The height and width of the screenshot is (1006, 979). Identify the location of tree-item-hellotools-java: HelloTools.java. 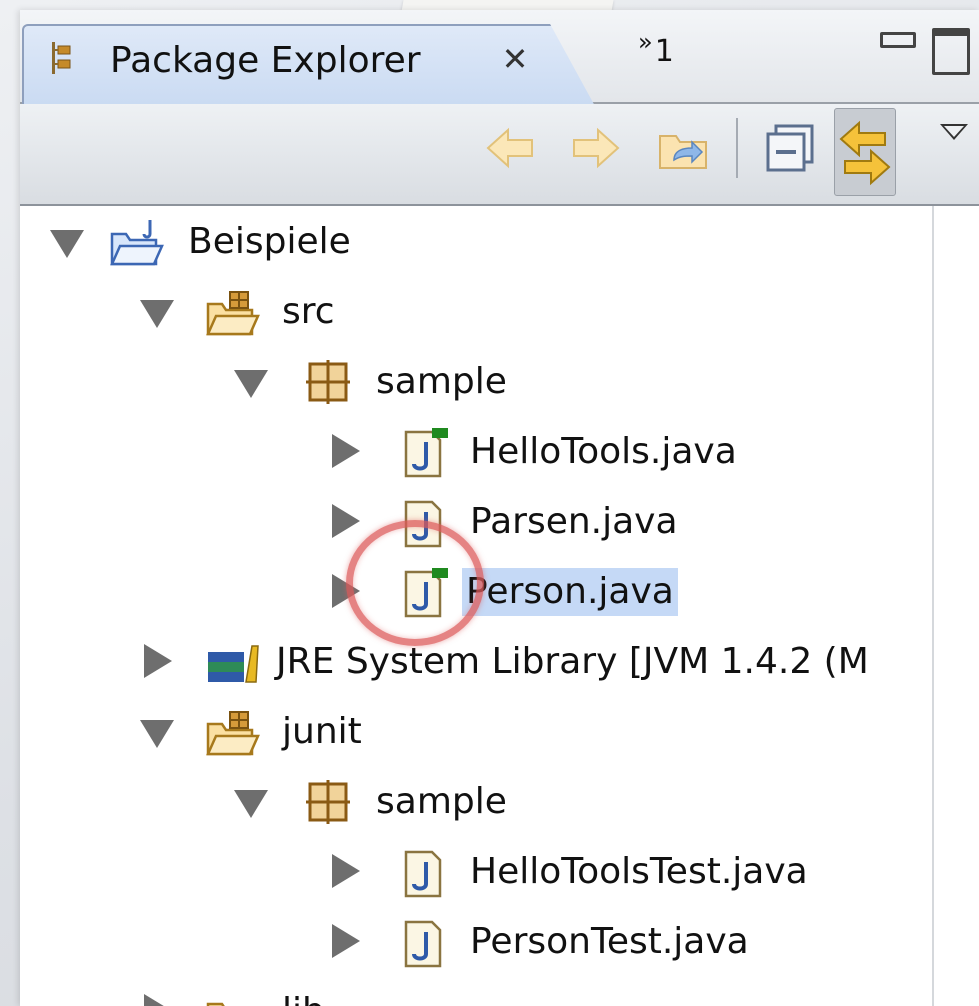
(470, 454).